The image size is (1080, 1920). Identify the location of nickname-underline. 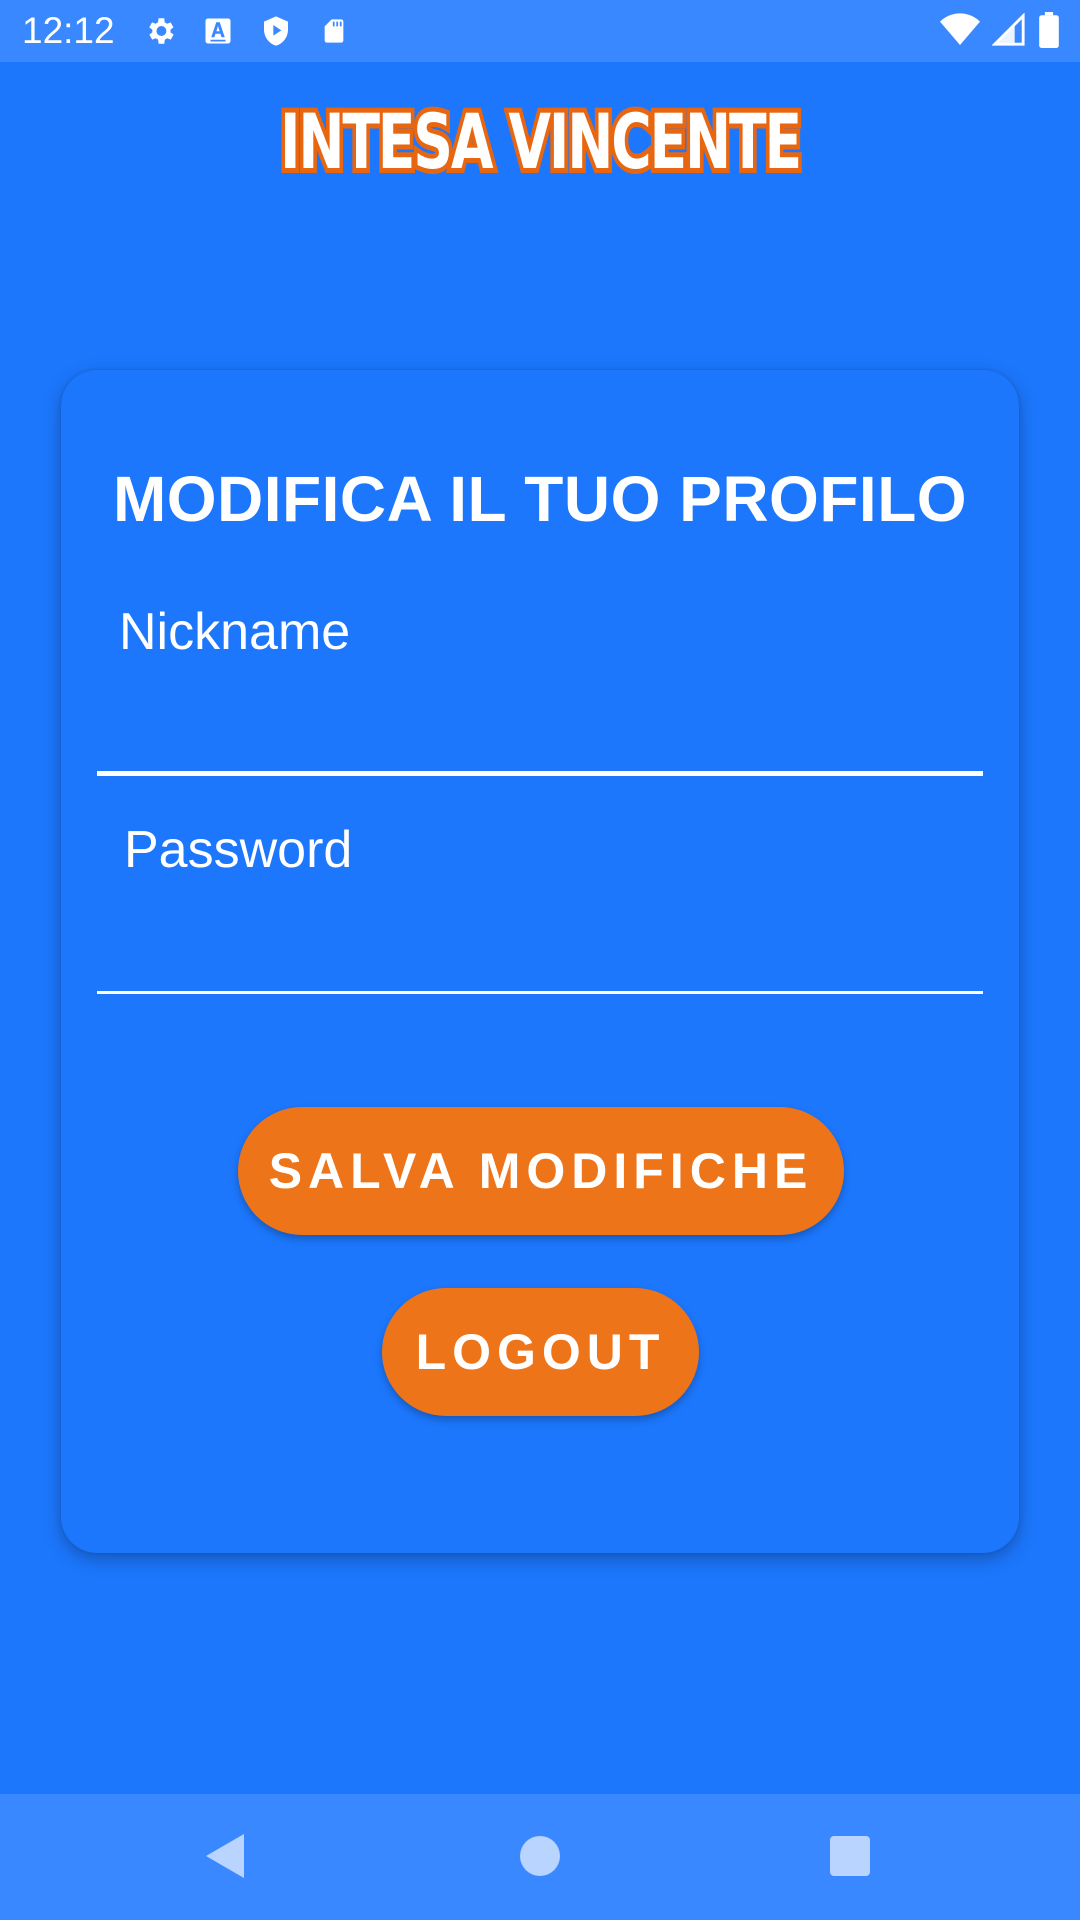
(540, 773).